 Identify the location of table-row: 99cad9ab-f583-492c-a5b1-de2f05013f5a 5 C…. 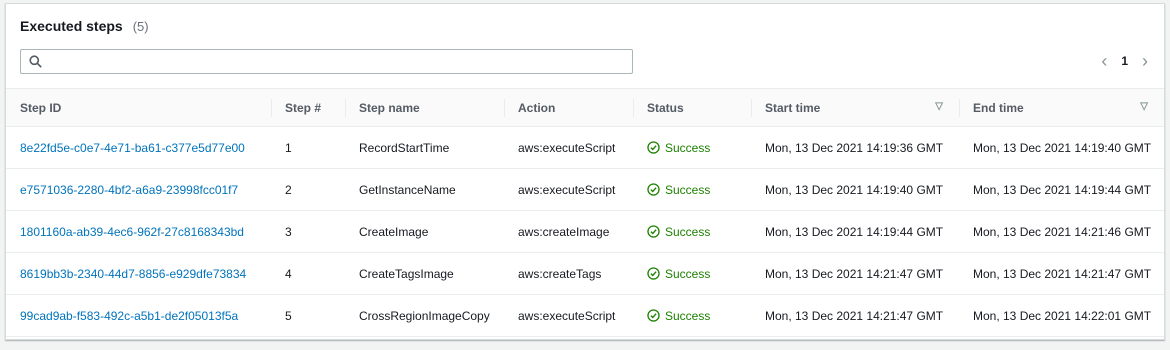
(585, 316).